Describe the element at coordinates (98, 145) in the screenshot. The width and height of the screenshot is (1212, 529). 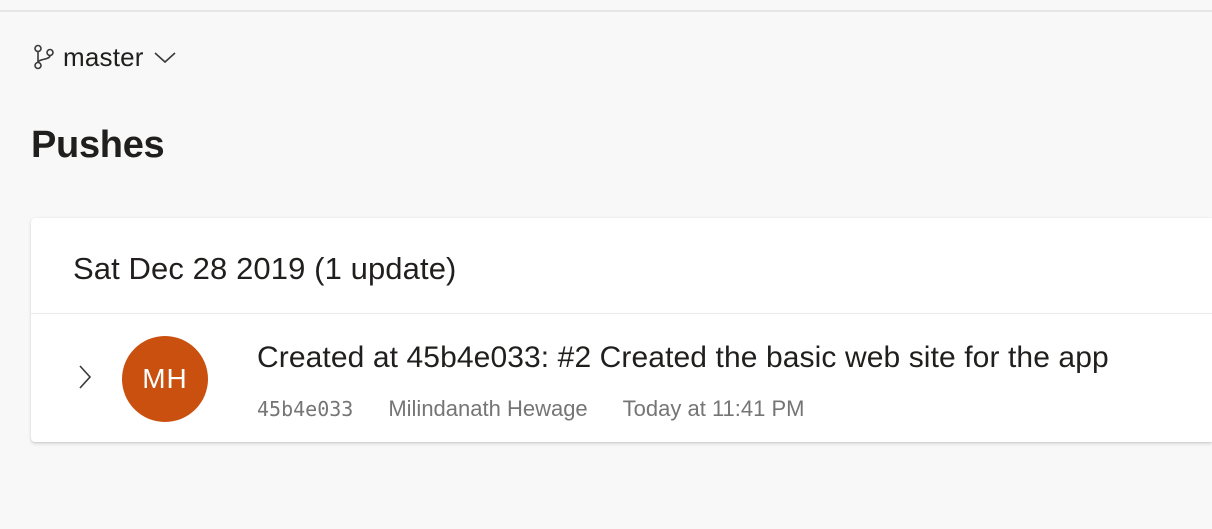
I see `page-title: Pushes` at that location.